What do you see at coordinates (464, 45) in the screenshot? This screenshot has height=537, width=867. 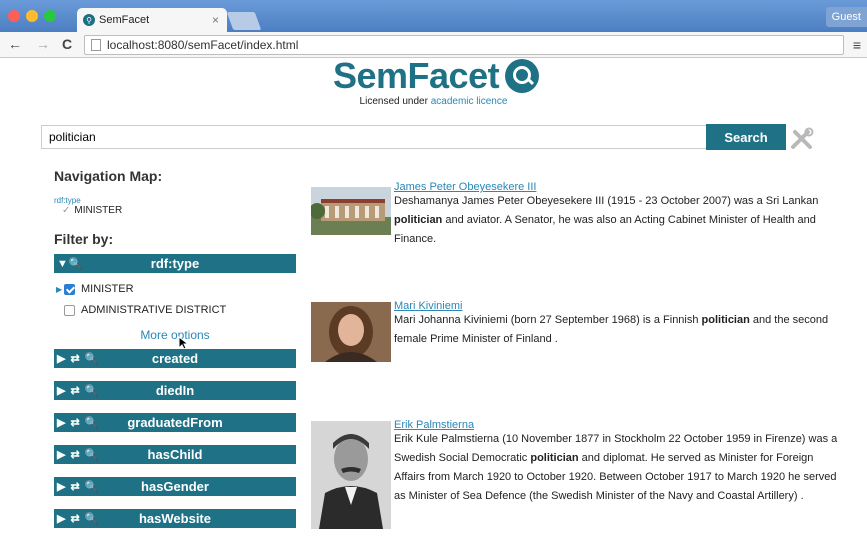 I see `address-bar: localhost:8080/semFacet/index.html` at bounding box center [464, 45].